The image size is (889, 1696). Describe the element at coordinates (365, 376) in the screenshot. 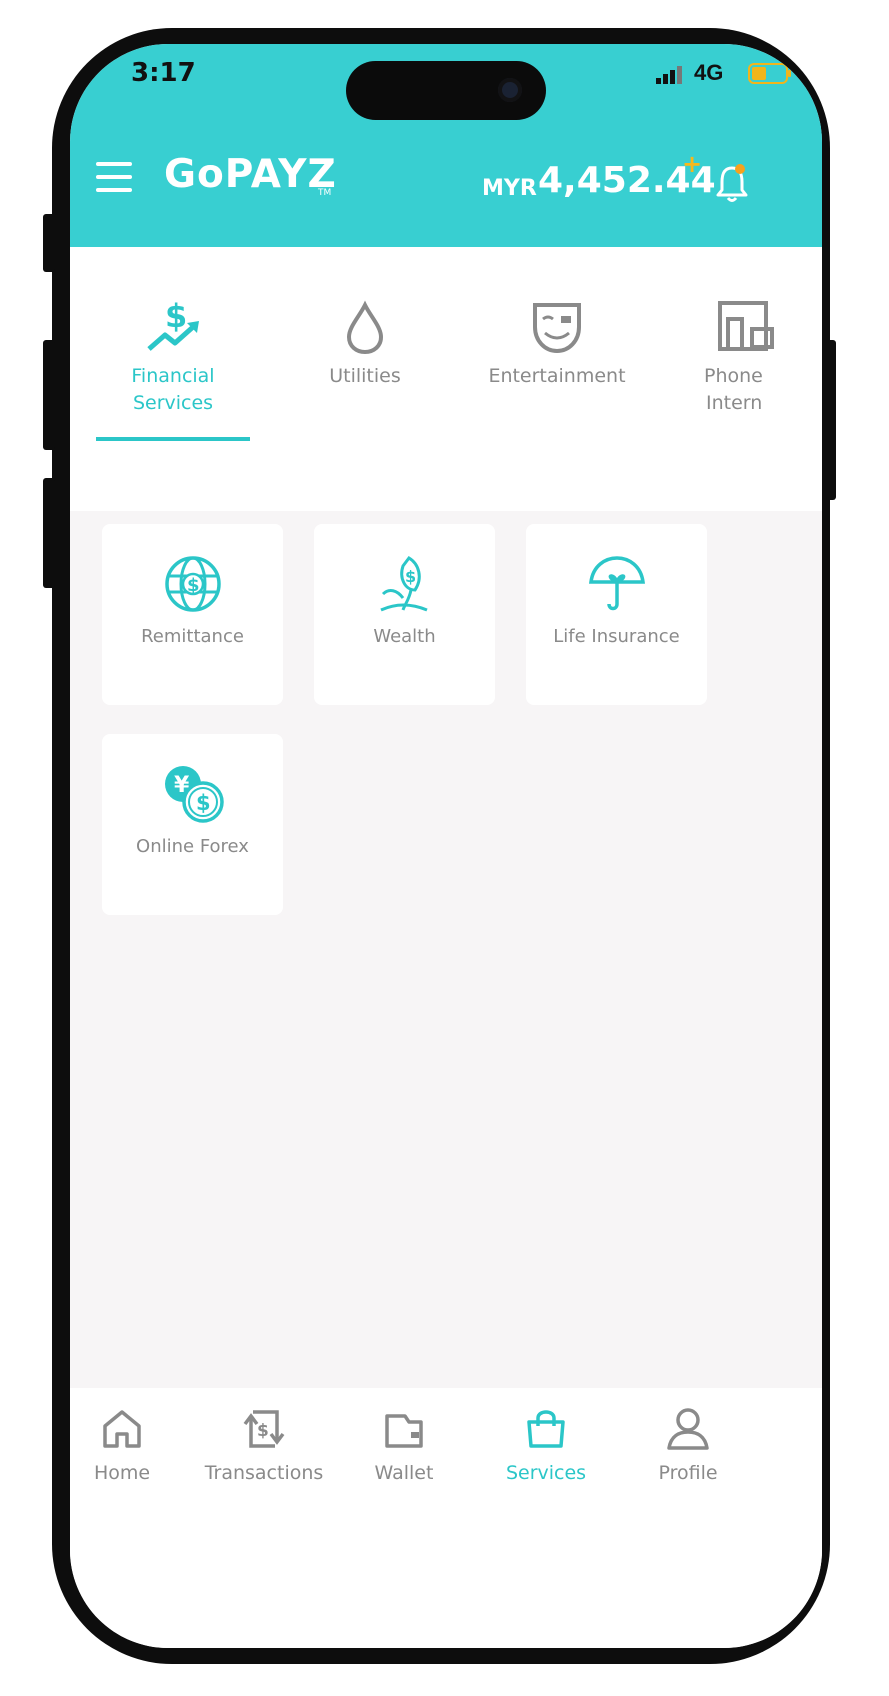

I see `tab-label: Utilities` at that location.